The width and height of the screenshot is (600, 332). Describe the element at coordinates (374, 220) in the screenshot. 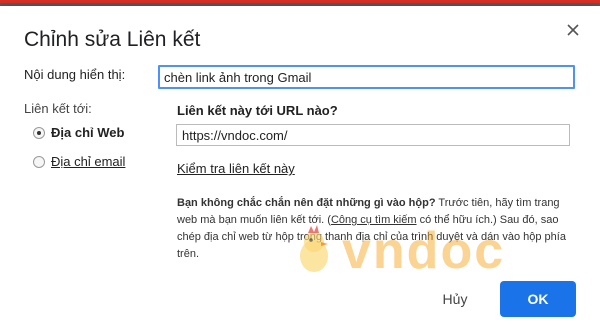

I see `search-tool-link: Công cụ tìm kiếm` at that location.